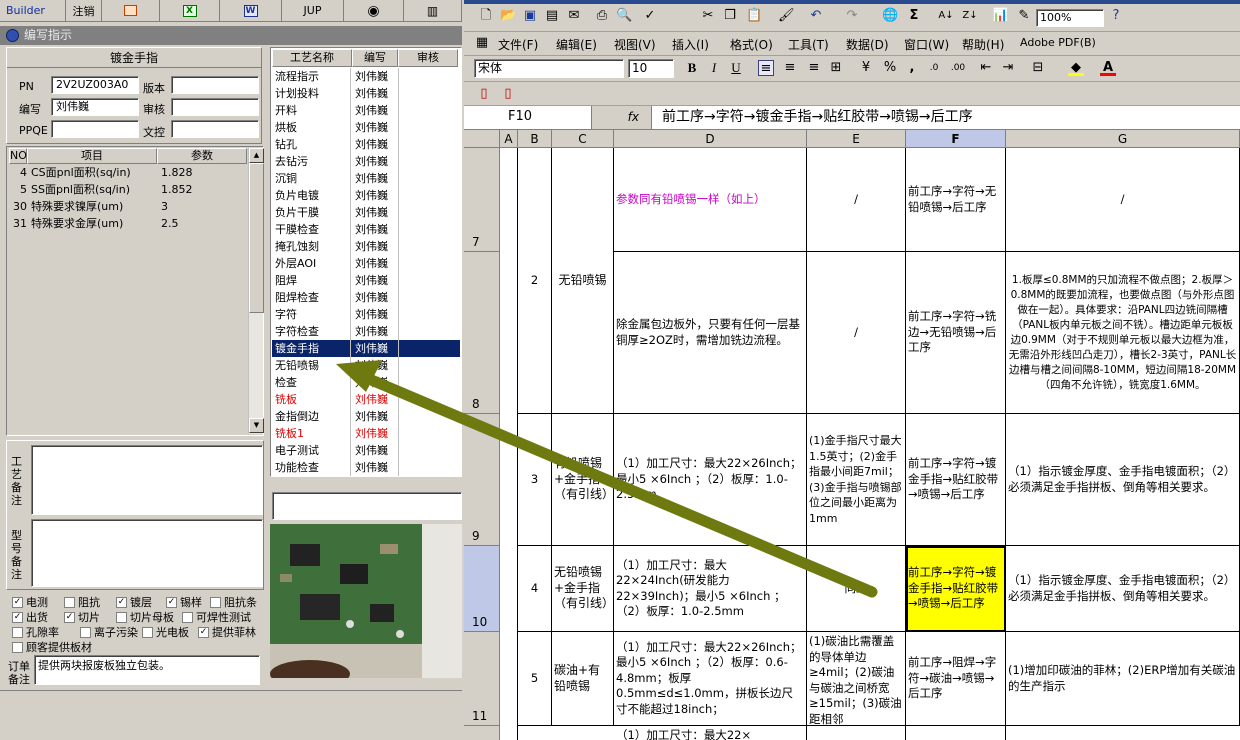 The height and width of the screenshot is (740, 1240). What do you see at coordinates (751, 44) in the screenshot?
I see `menu-format: 格式(O)` at bounding box center [751, 44].